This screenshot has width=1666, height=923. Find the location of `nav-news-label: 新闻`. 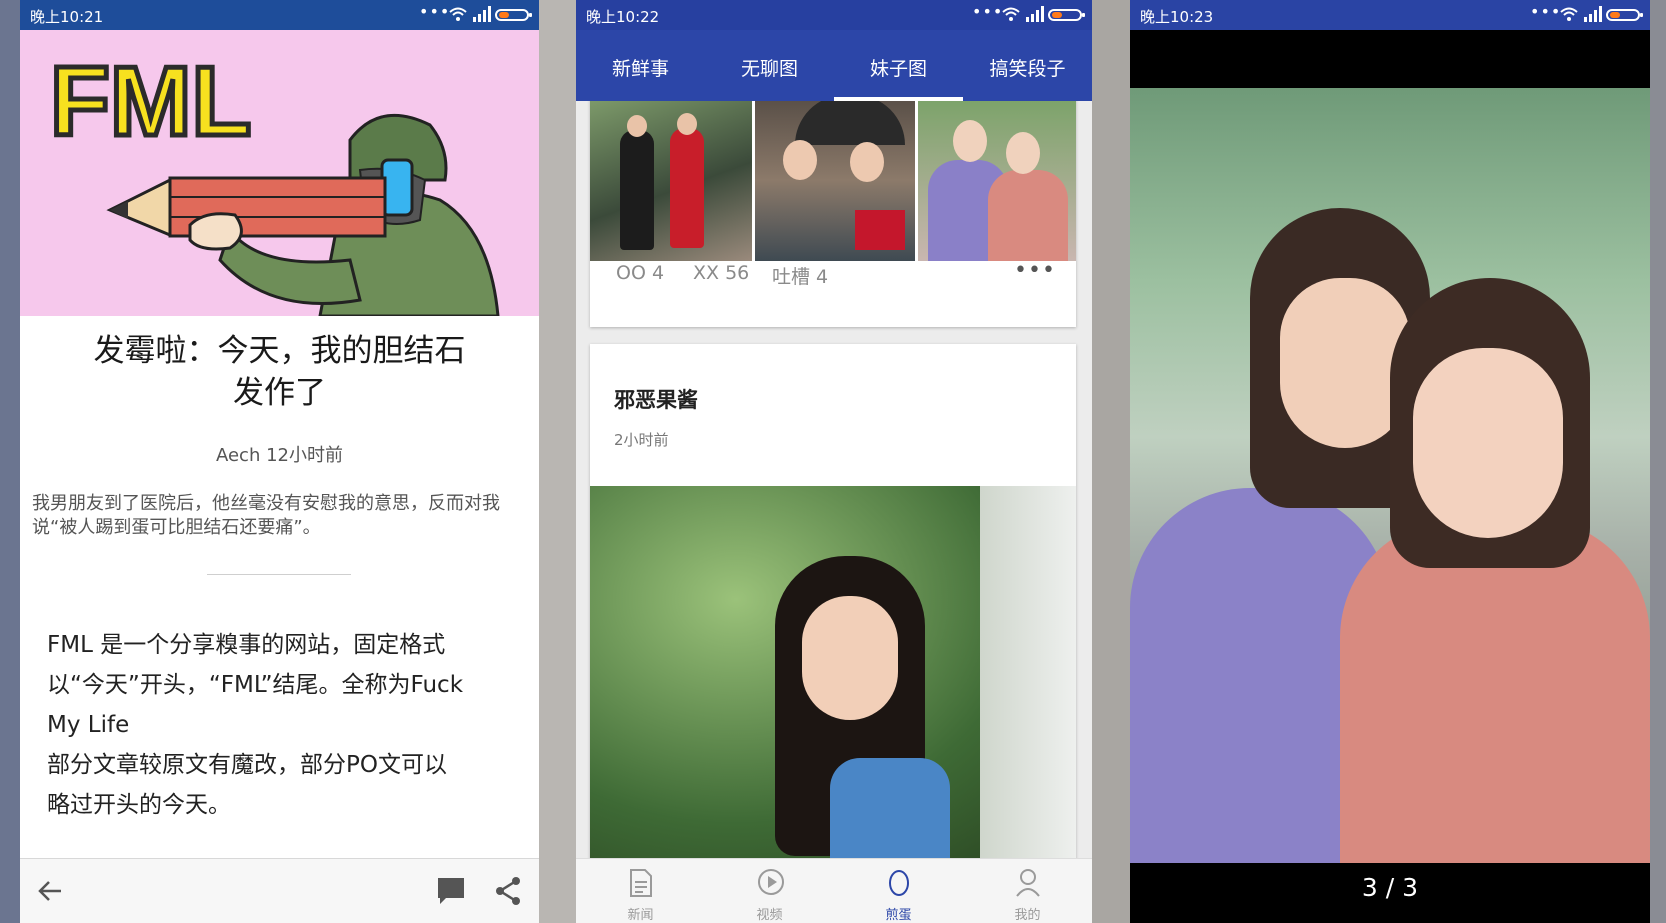

nav-news-label: 新闻 is located at coordinates (640, 915).